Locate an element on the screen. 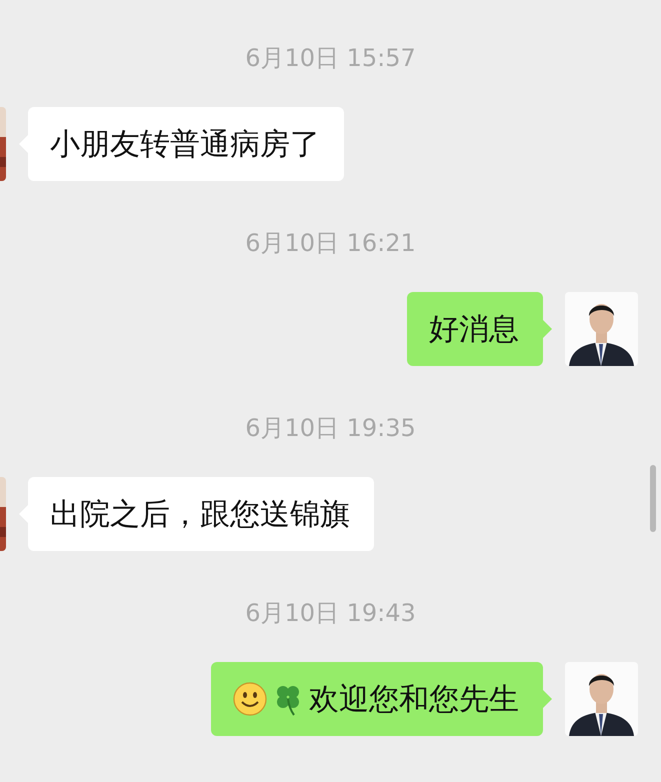 The height and width of the screenshot is (782, 661). timestamp: 6月10日 19:35 is located at coordinates (330, 428).